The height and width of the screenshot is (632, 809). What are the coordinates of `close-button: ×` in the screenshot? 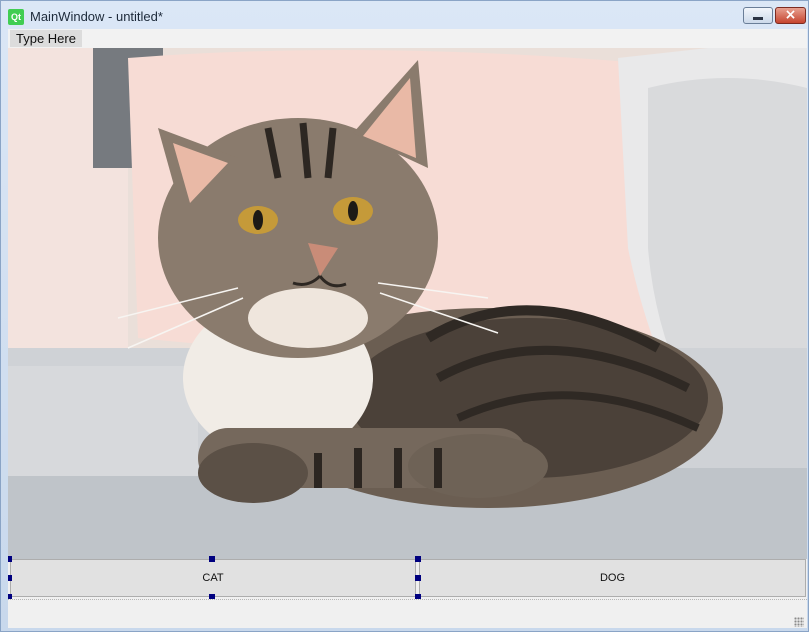 It's located at (790, 15).